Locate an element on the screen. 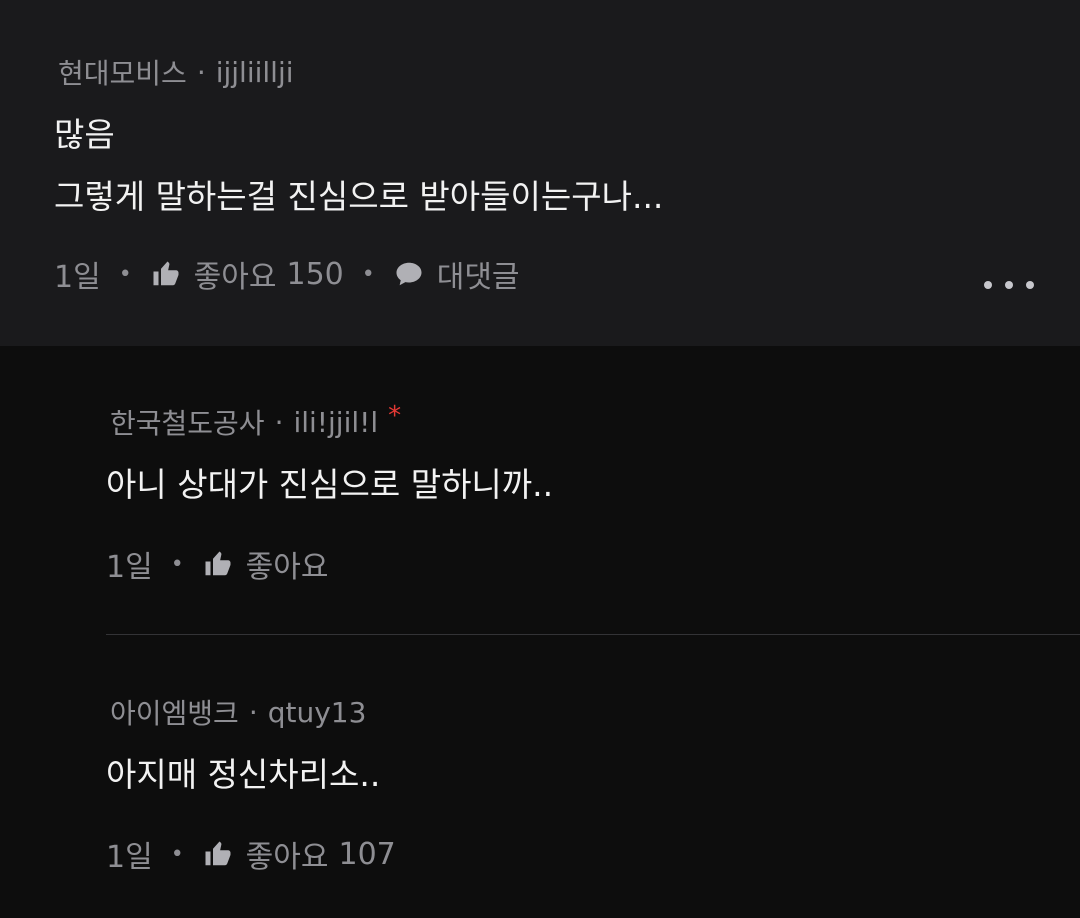 The width and height of the screenshot is (1080, 918). more-horizontal-icon is located at coordinates (988, 285).